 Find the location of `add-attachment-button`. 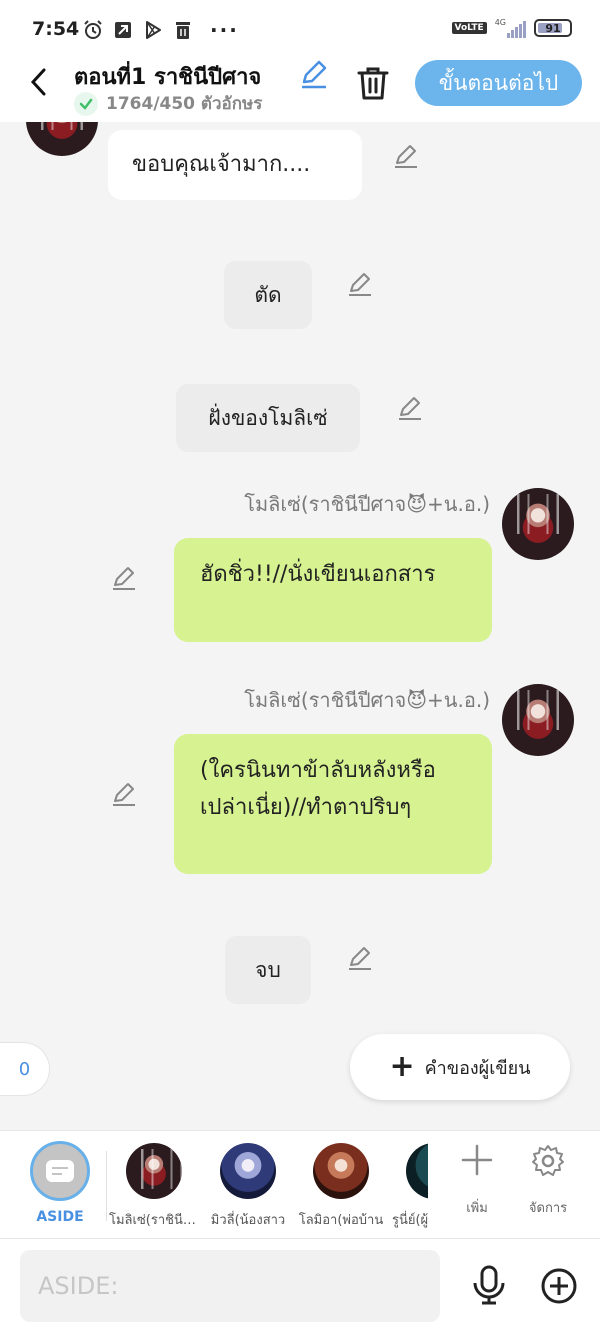

add-attachment-button is located at coordinates (559, 1286).